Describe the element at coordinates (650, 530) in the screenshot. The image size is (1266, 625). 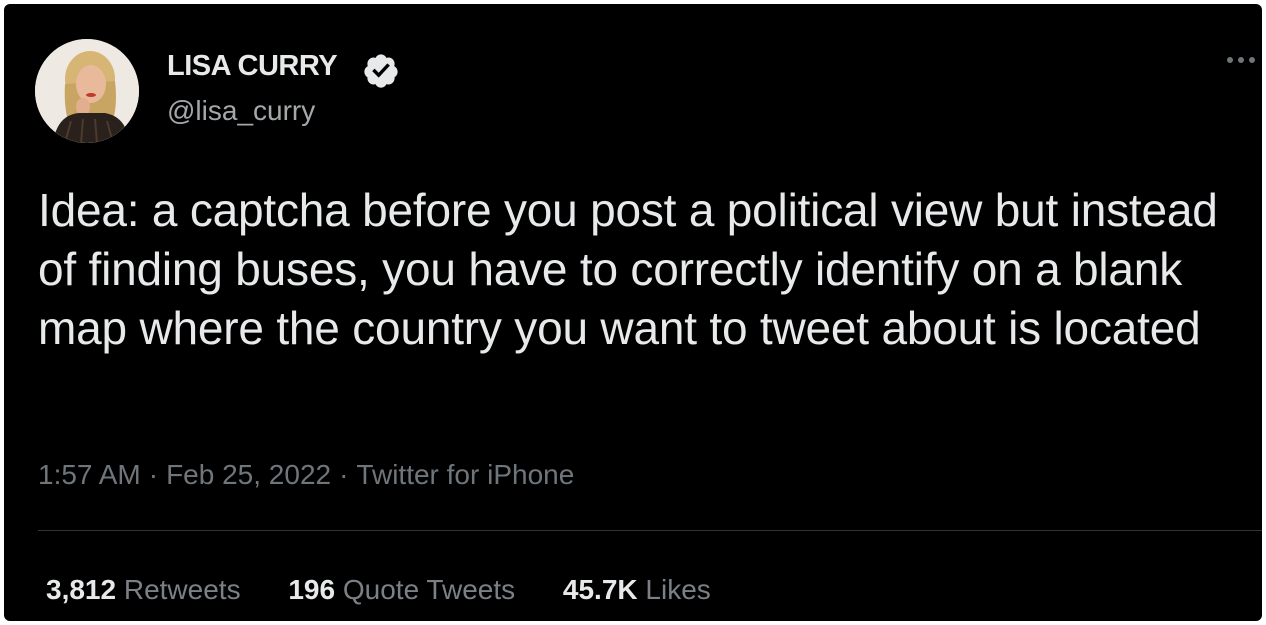
I see `divider` at that location.